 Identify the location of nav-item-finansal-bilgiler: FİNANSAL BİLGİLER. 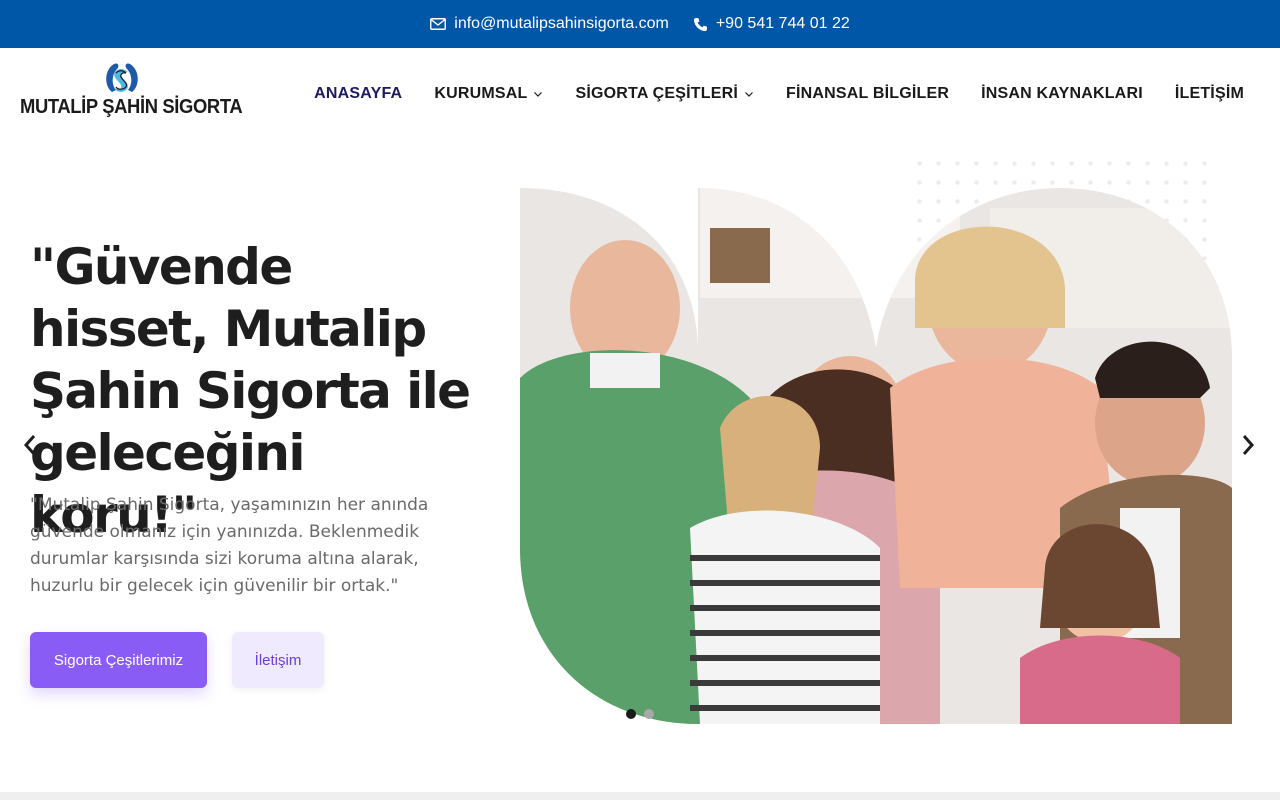
(867, 94).